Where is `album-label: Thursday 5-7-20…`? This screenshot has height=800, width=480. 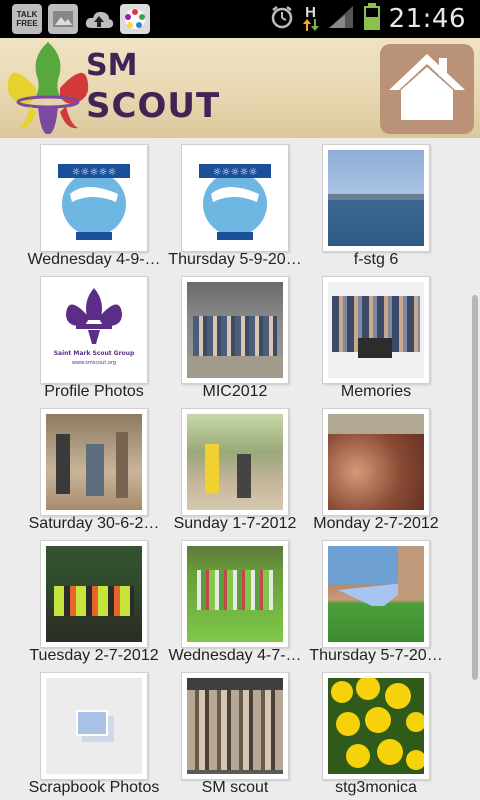 album-label: Thursday 5-7-20… is located at coordinates (376, 655).